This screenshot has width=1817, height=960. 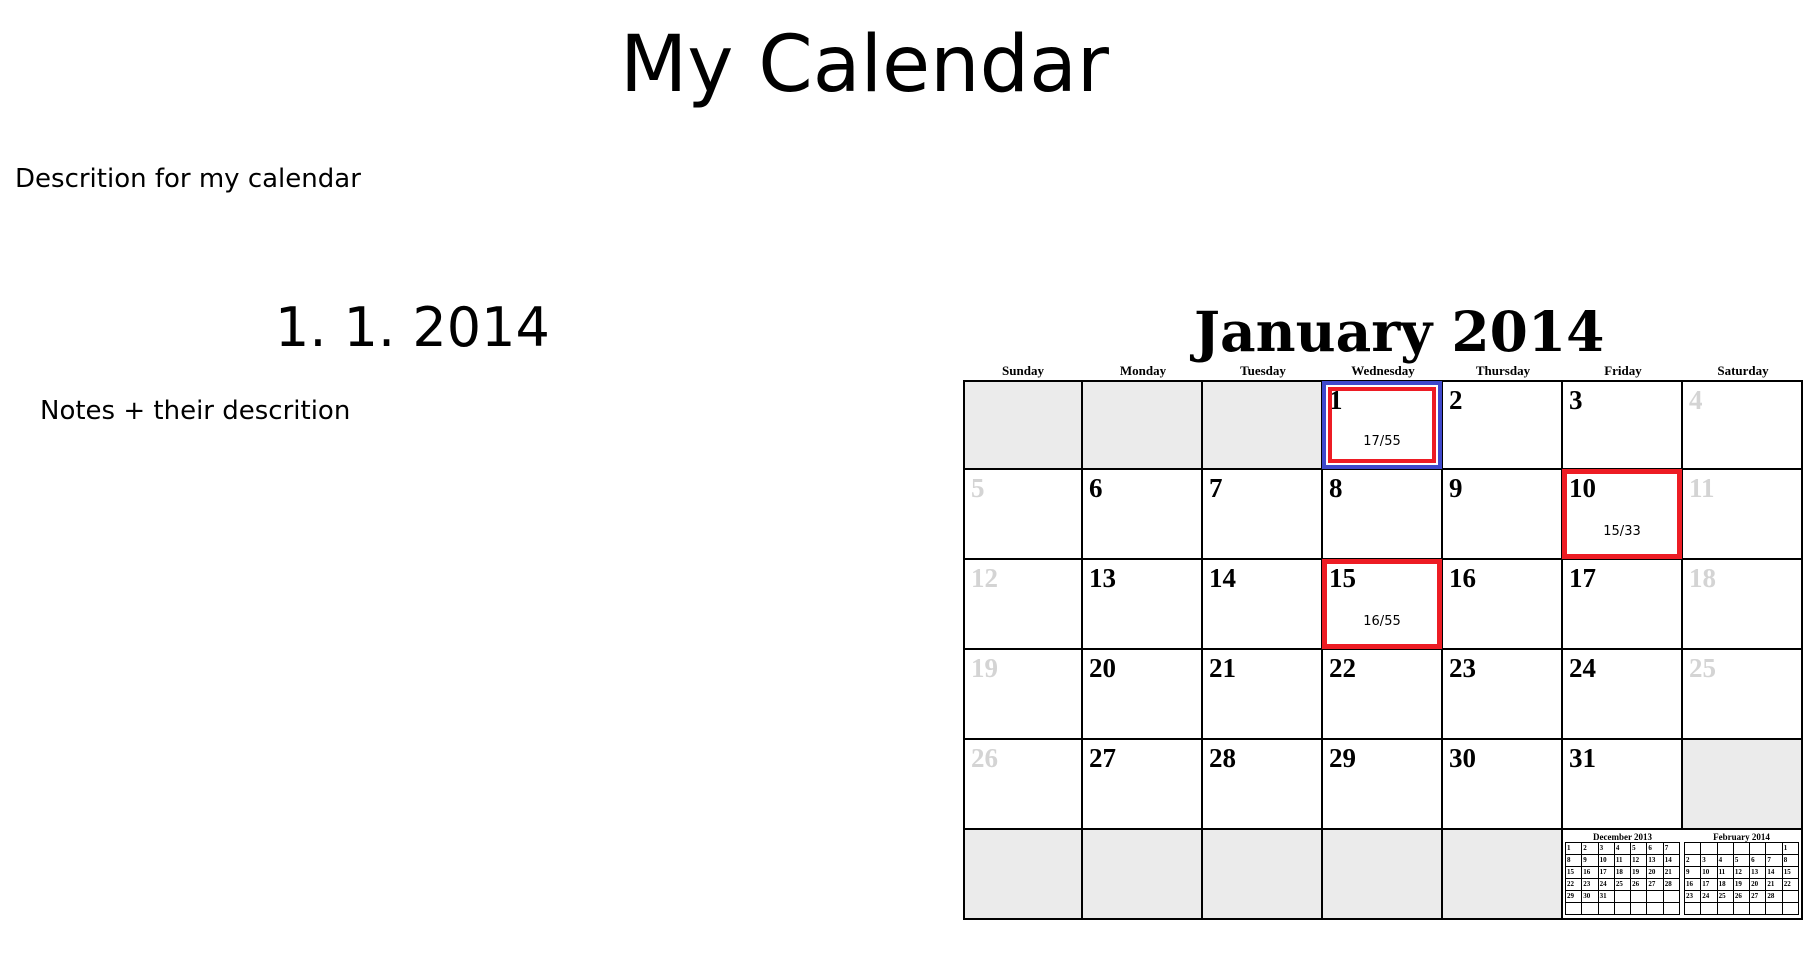 What do you see at coordinates (1742, 873) in the screenshot?
I see `mini-day: 12` at bounding box center [1742, 873].